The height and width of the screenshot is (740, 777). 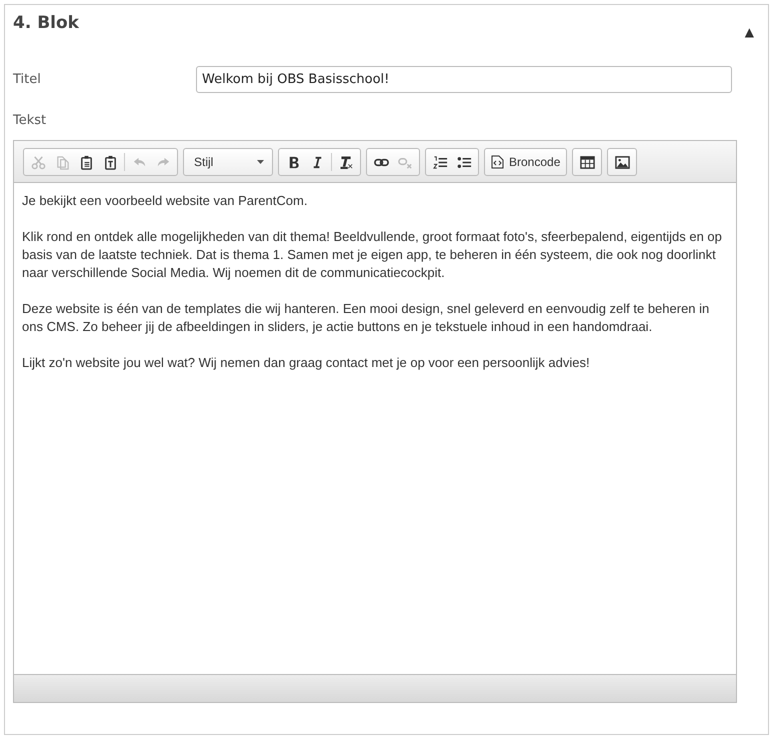 I want to click on numbered-list-icon, so click(x=440, y=162).